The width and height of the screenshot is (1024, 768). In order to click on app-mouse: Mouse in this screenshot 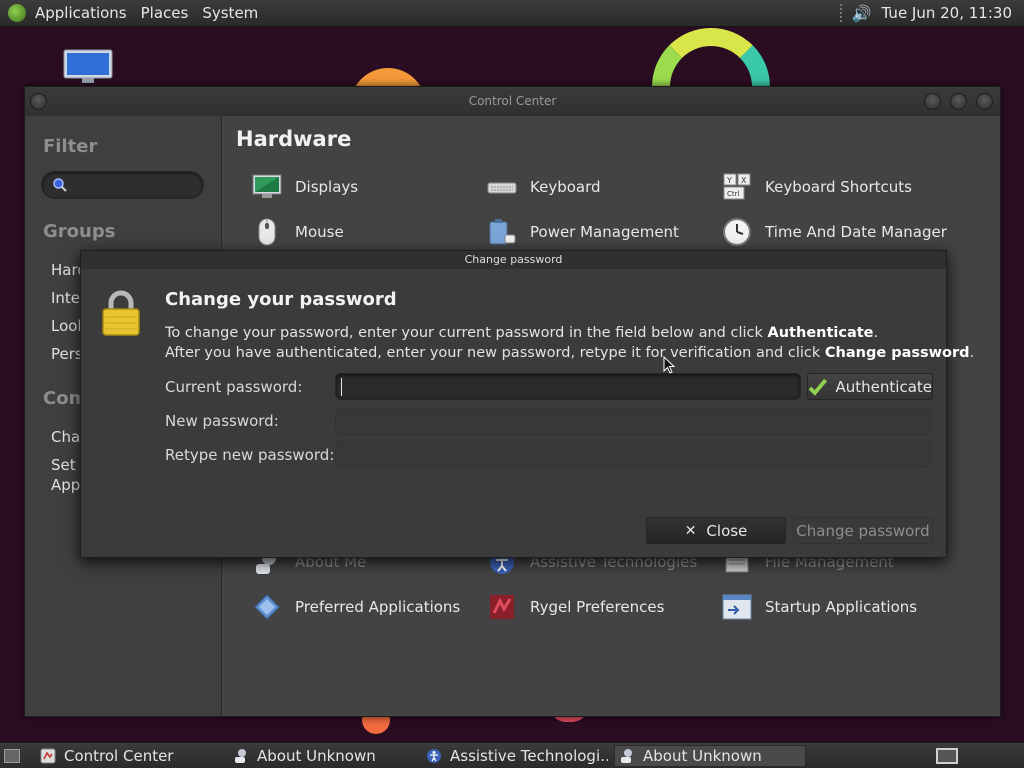, I will do `click(297, 232)`.